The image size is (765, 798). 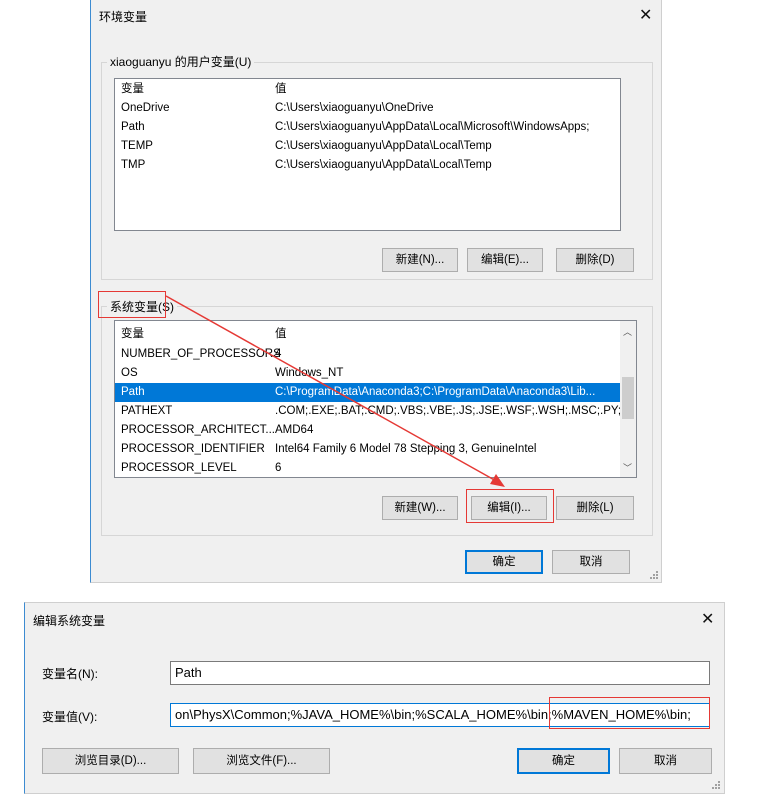 I want to click on table-row: OS Windows_NT, so click(x=367, y=373).